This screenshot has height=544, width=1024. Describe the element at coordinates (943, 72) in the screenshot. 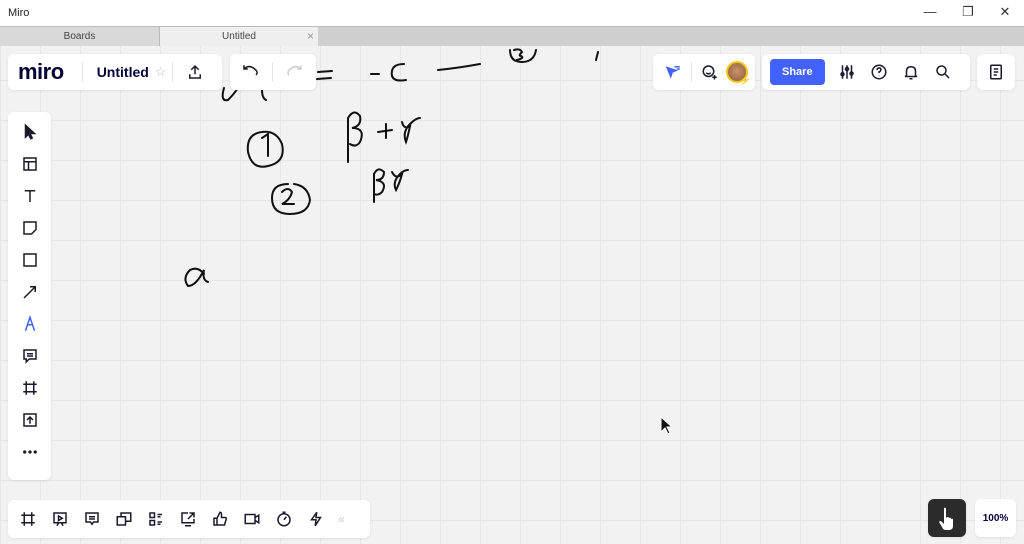

I see `search-icon` at that location.